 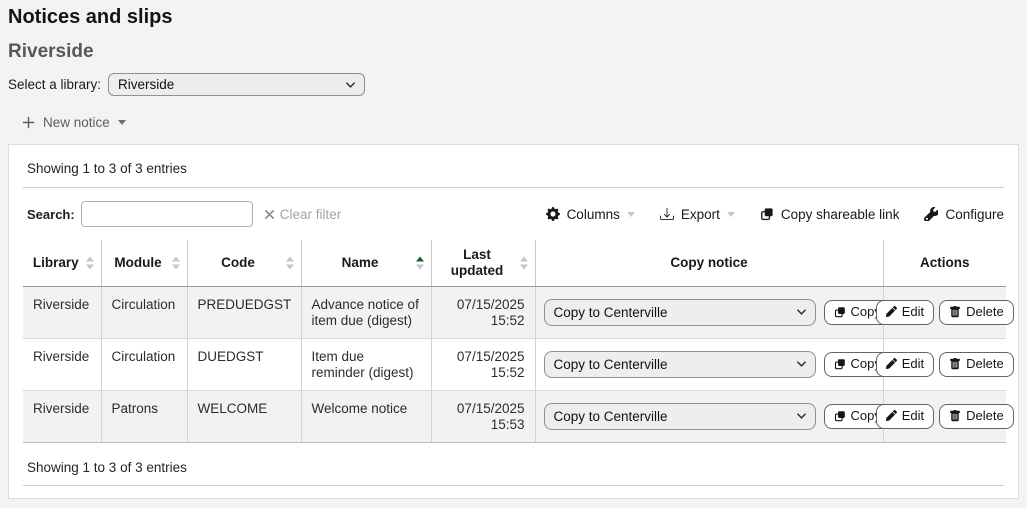 I want to click on column-header-code: Code, so click(x=243, y=263).